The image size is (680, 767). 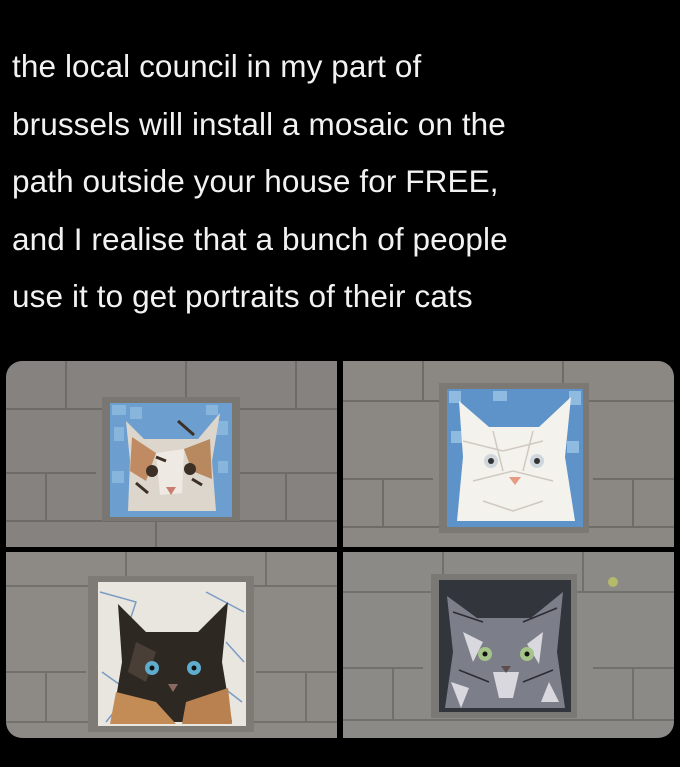 What do you see at coordinates (242, 296) in the screenshot?
I see `caption-line-5: use it to get portraits of their cats` at bounding box center [242, 296].